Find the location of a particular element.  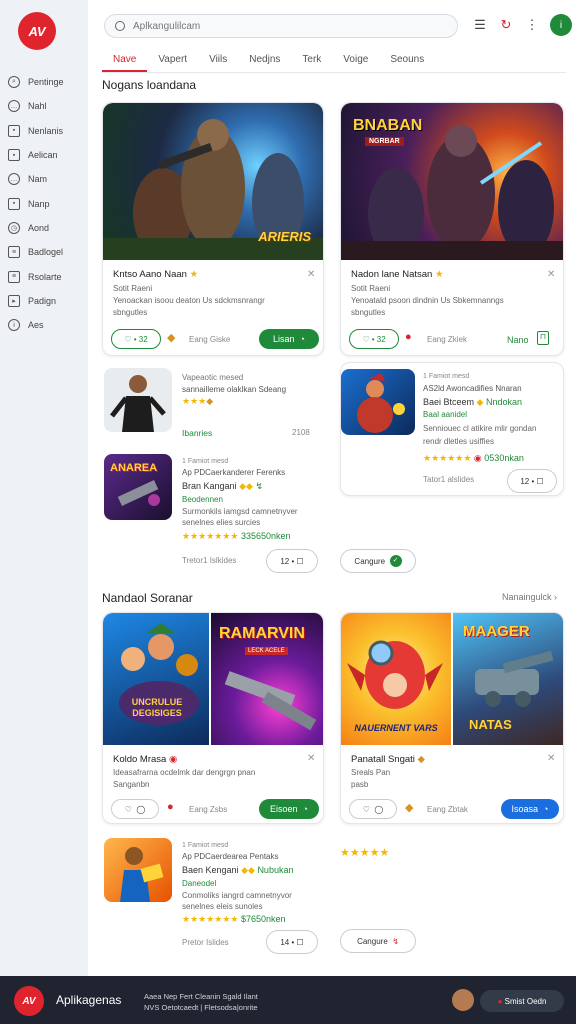

tab-6: Seouns is located at coordinates (407, 62).